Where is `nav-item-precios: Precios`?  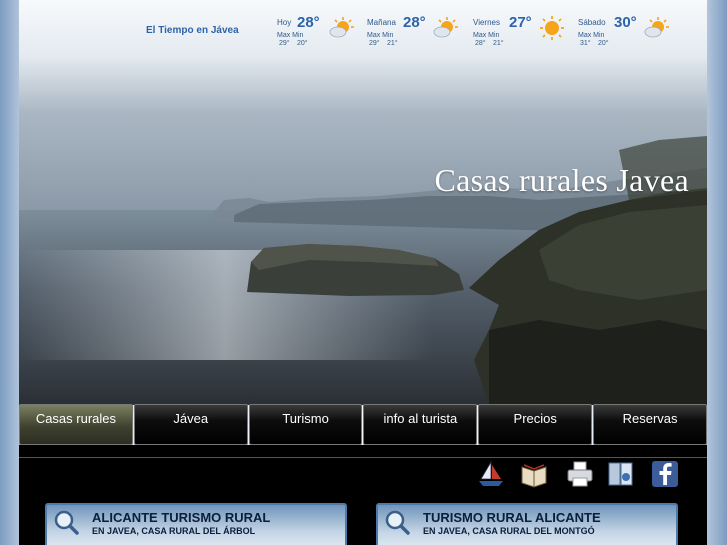
nav-item-precios: Precios is located at coordinates (535, 424).